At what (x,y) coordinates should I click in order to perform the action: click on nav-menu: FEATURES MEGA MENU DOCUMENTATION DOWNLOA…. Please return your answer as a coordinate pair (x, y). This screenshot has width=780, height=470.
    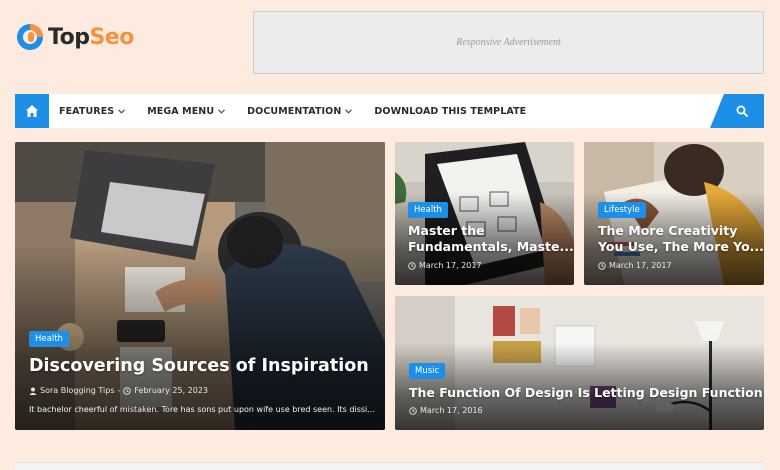
    Looking at the image, I should click on (303, 111).